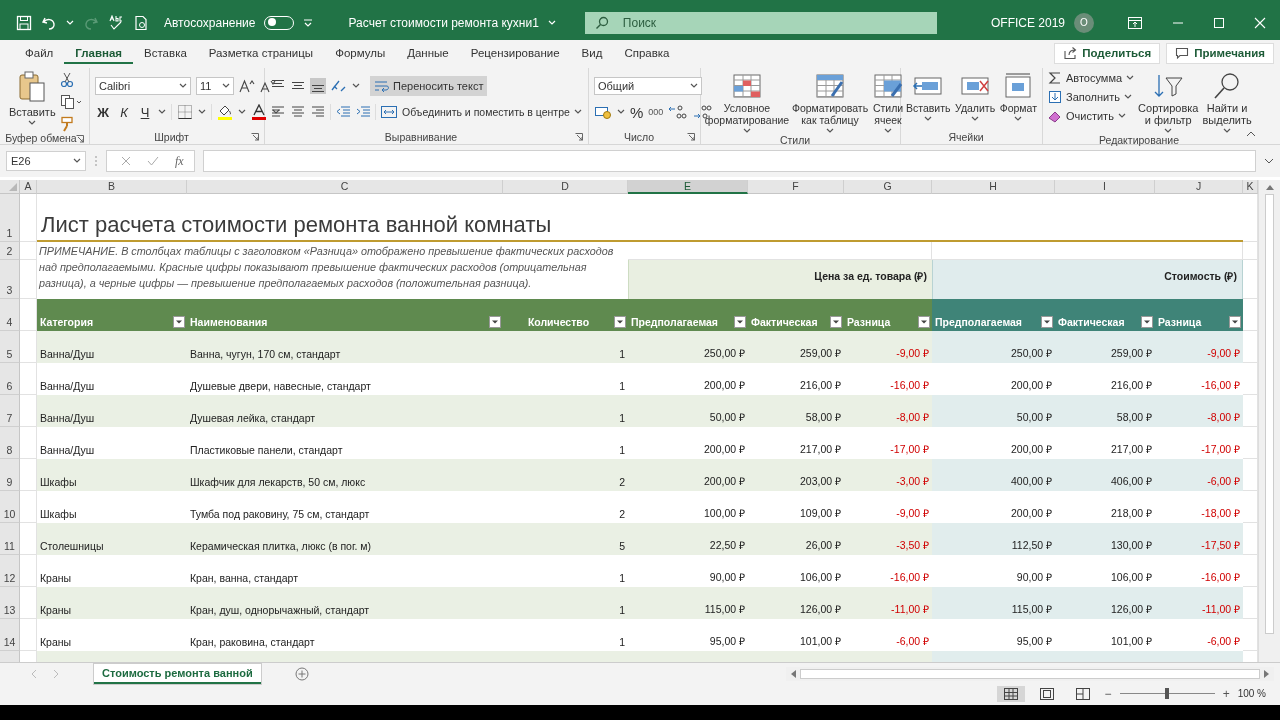 Image resolution: width=1280 pixels, height=720 pixels. Describe the element at coordinates (268, 86) in the screenshot. I see `decrease-font-icon` at that location.